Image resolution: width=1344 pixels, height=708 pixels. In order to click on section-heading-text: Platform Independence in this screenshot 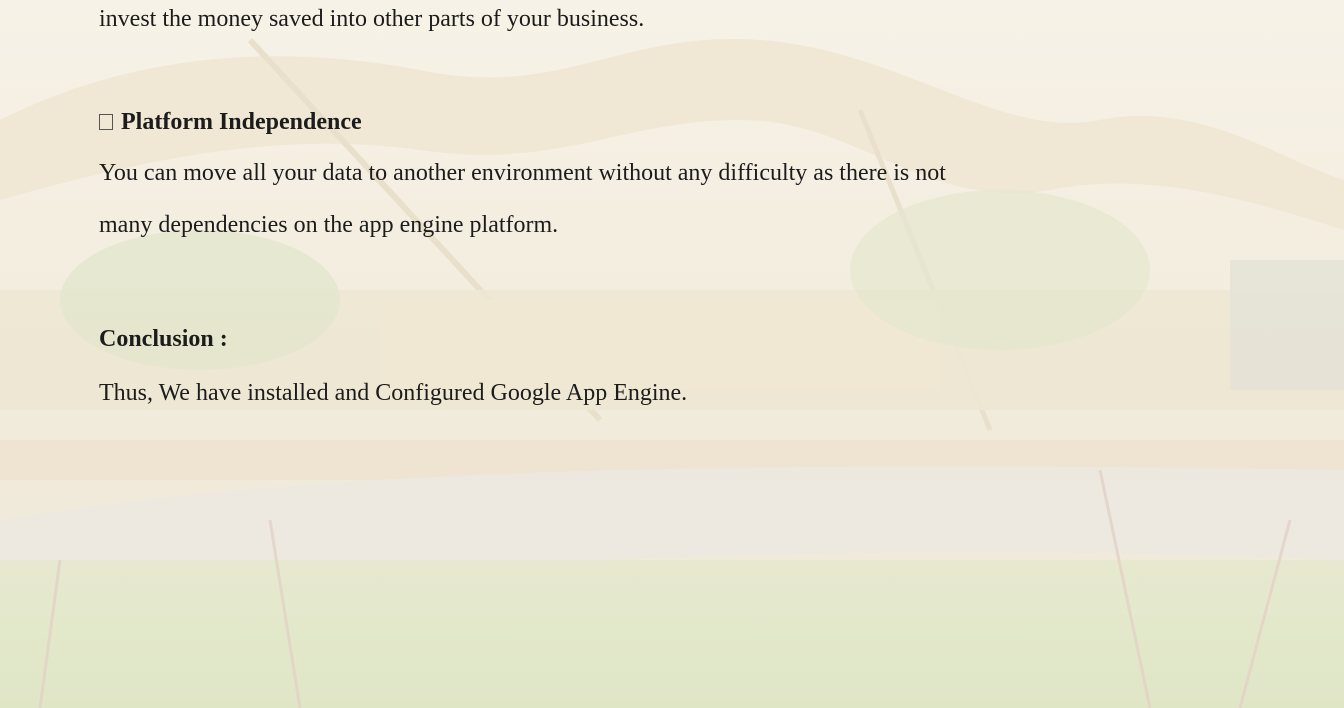, I will do `click(241, 122)`.